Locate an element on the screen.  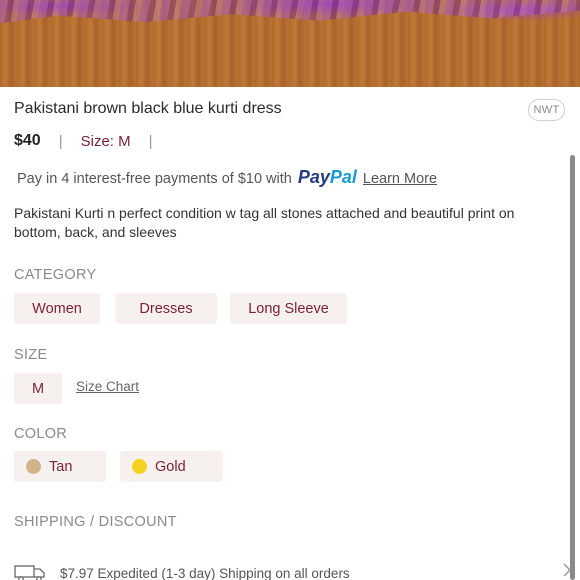
category-chip-dresses: Dresses is located at coordinates (166, 308).